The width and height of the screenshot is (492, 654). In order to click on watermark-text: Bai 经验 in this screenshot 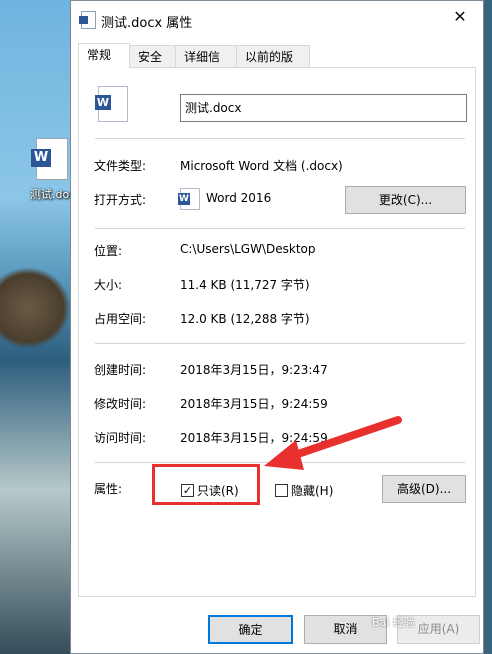, I will do `click(393, 622)`.